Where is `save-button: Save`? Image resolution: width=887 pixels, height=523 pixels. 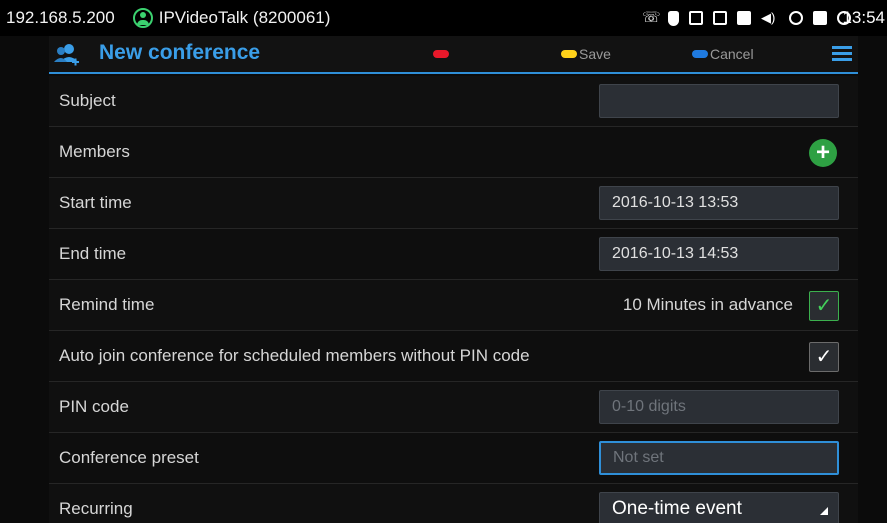 save-button: Save is located at coordinates (595, 54).